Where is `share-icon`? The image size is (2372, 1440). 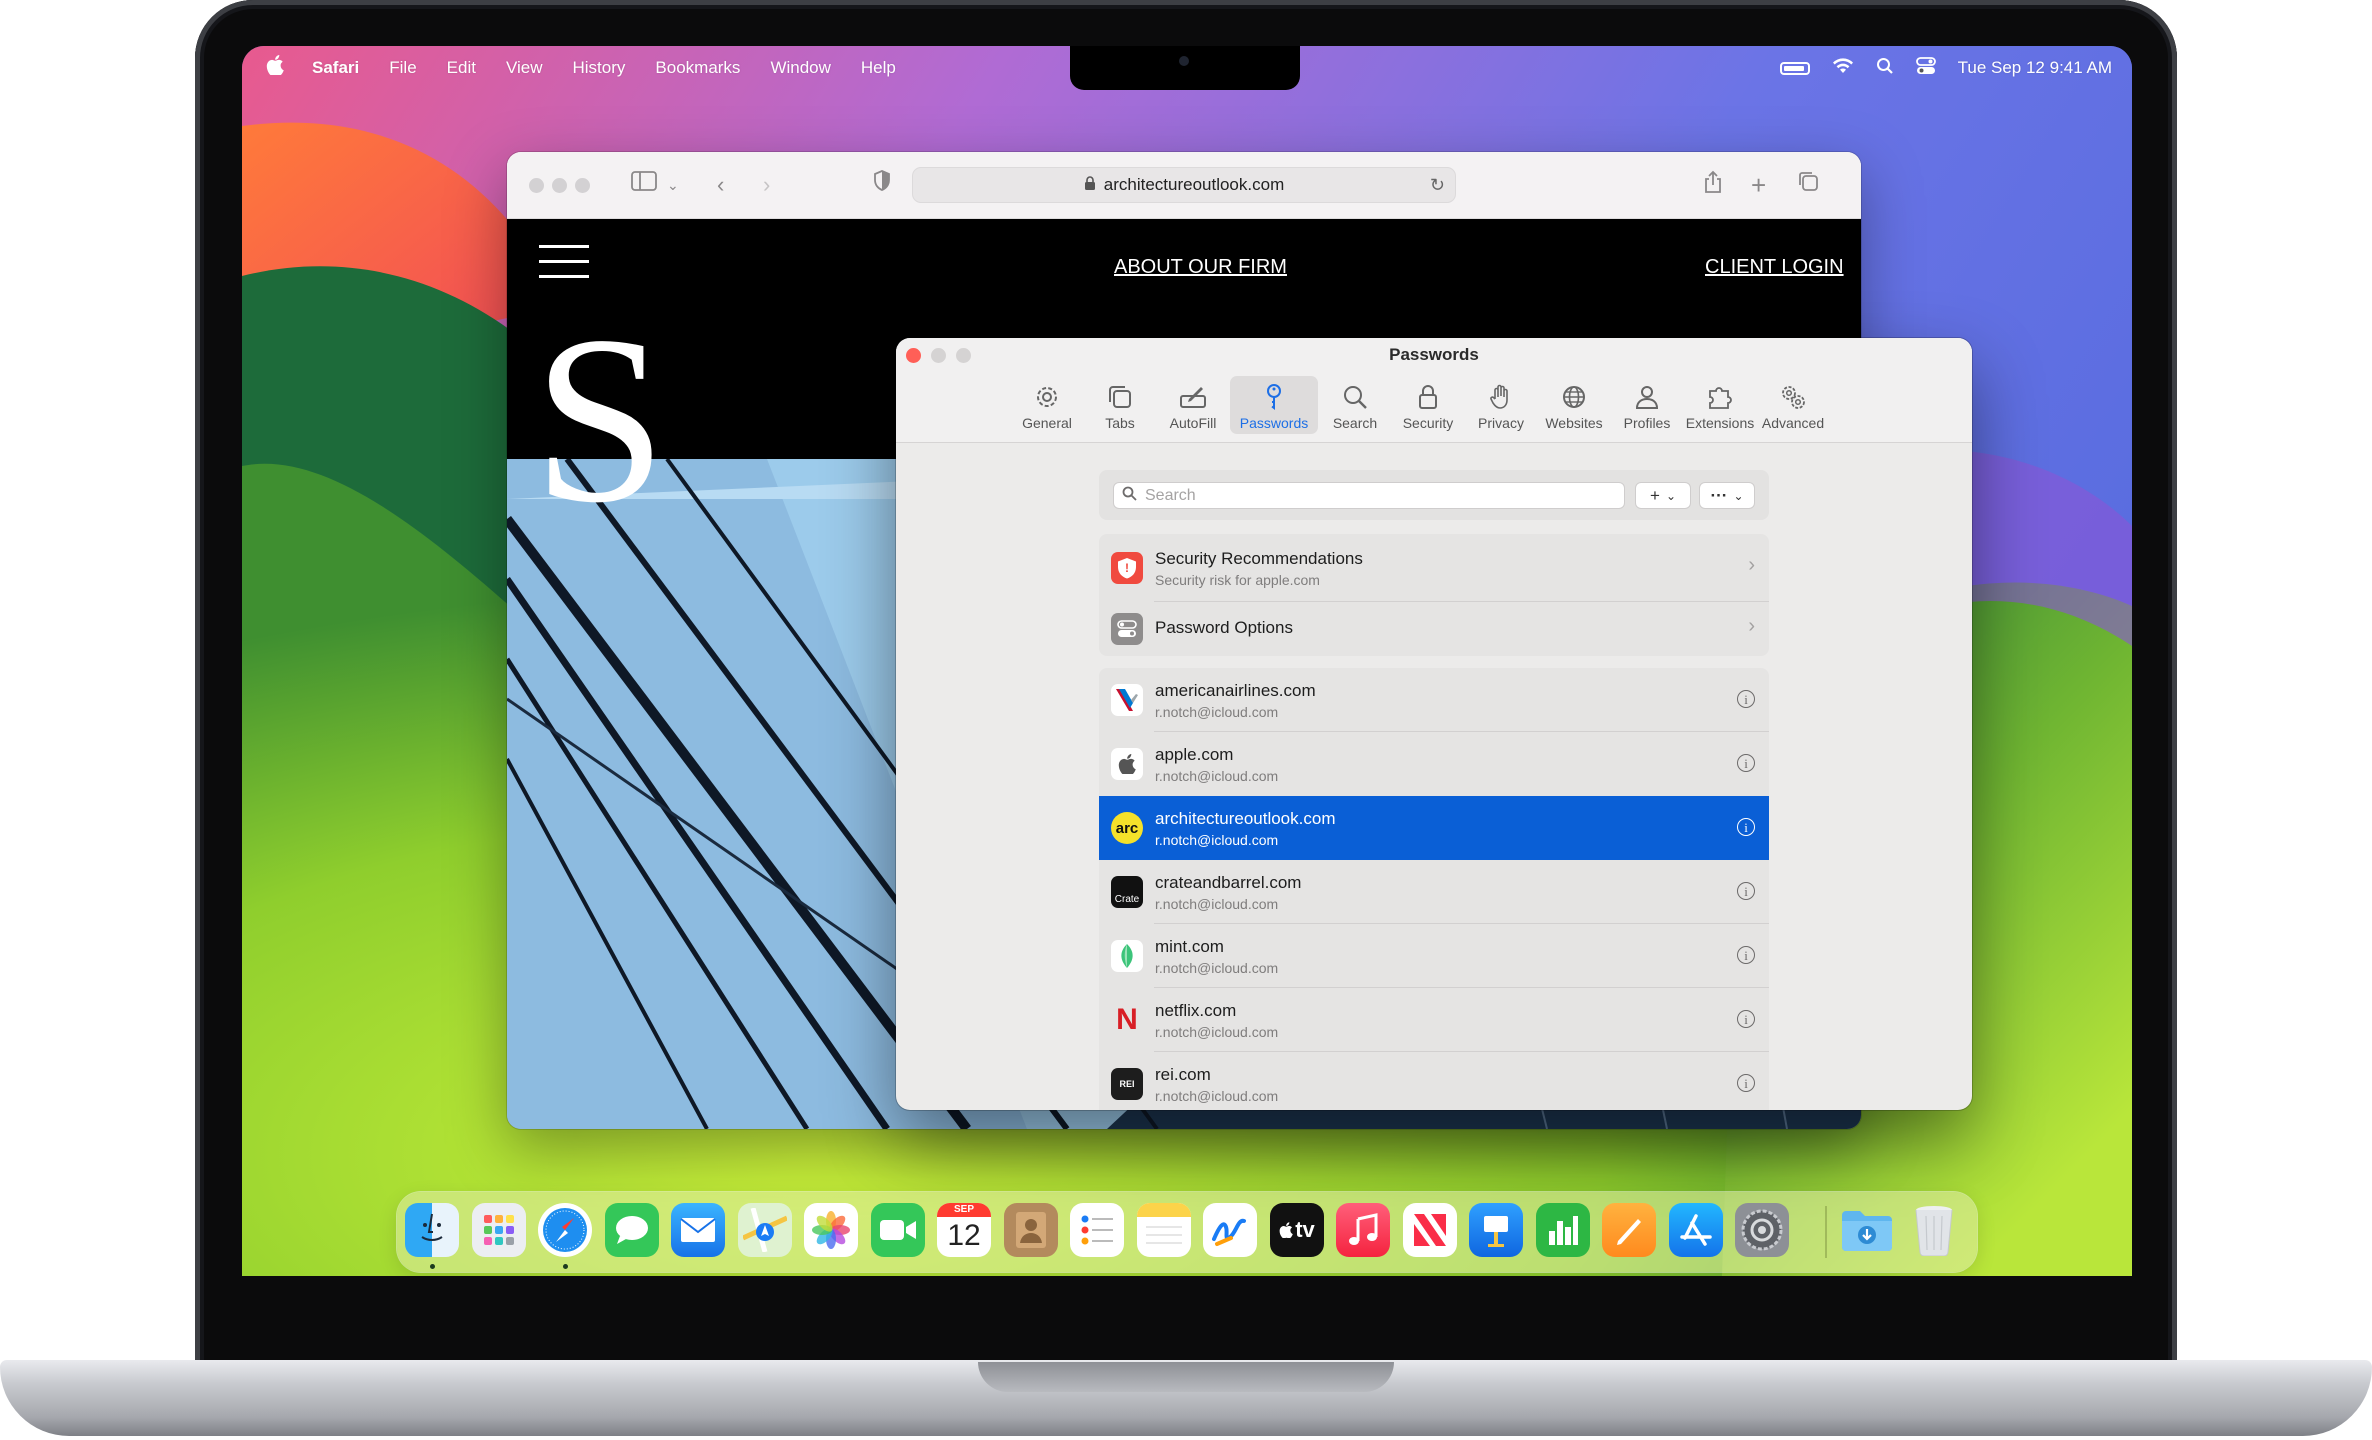 share-icon is located at coordinates (1713, 186).